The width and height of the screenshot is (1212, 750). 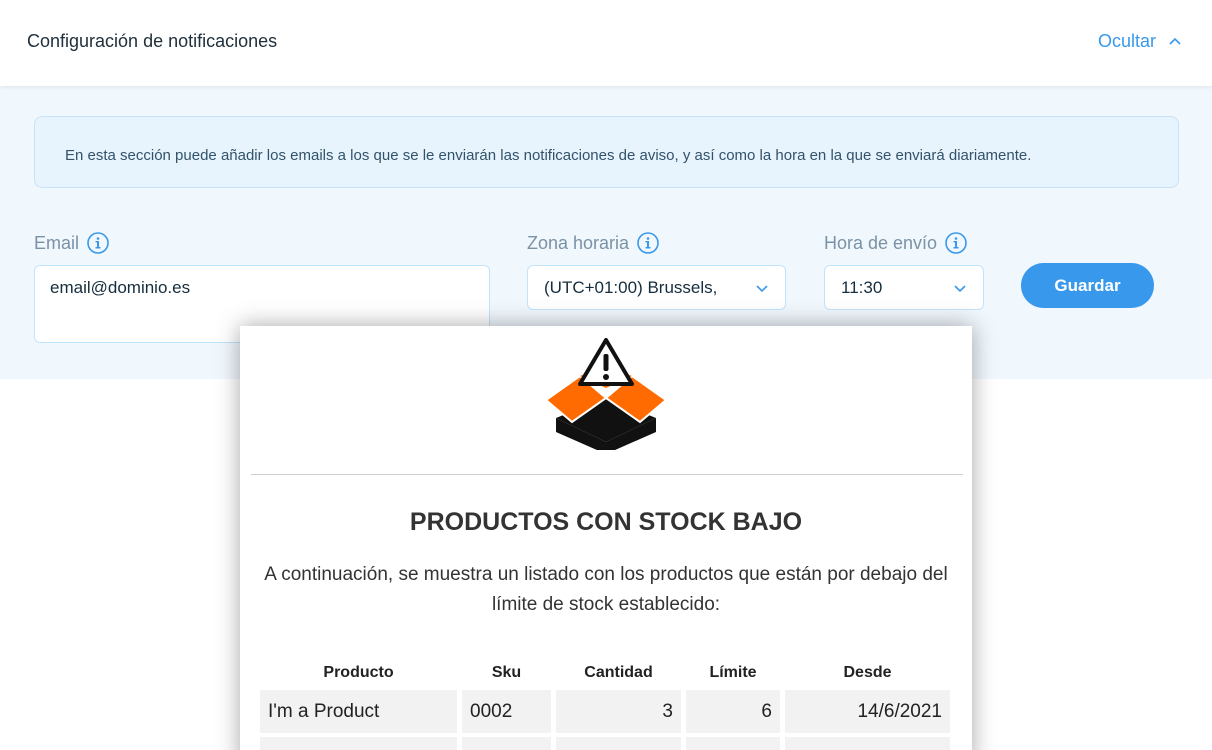 I want to click on column-header: Límite, so click(x=733, y=672).